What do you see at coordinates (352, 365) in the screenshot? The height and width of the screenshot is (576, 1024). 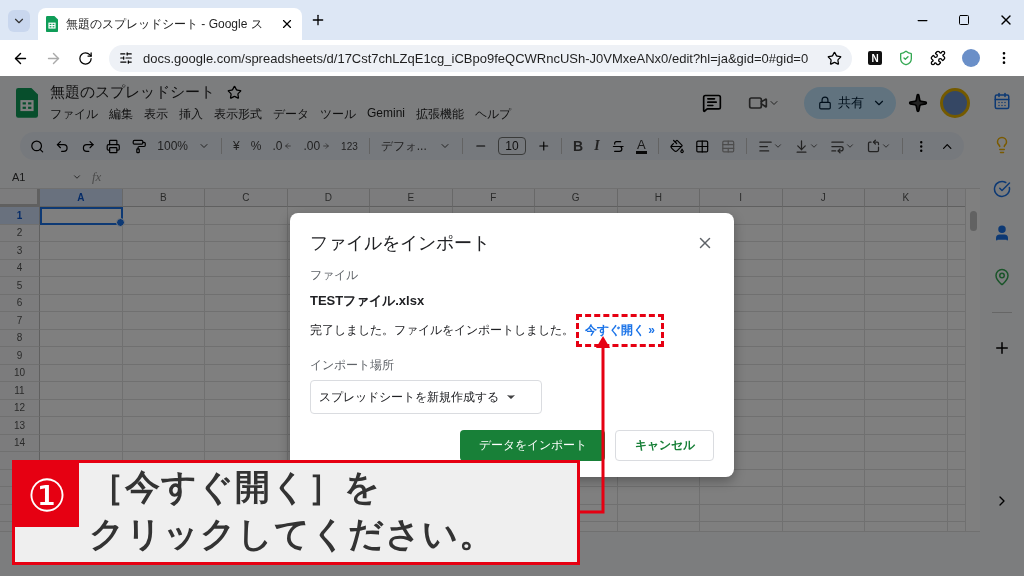 I see `field-label: インポート場所` at bounding box center [352, 365].